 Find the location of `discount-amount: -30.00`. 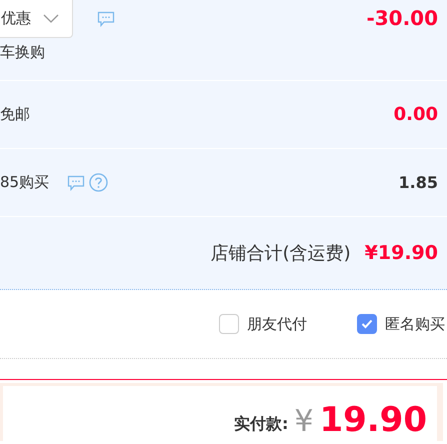

discount-amount: -30.00 is located at coordinates (402, 18).